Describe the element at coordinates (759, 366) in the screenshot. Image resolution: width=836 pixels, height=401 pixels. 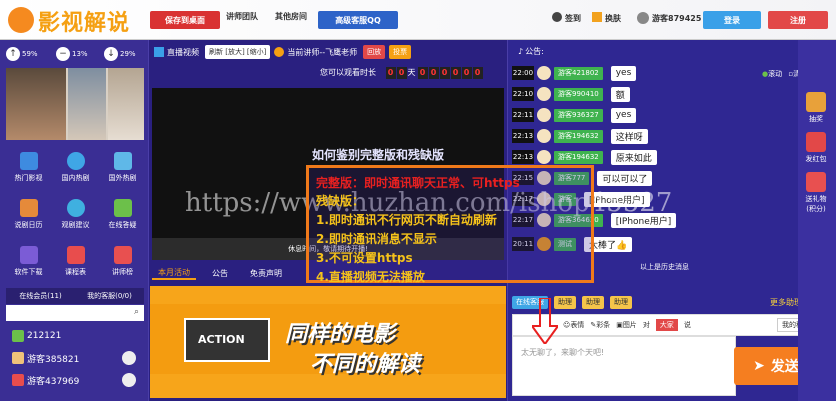
I see `send-icon: ➤` at that location.